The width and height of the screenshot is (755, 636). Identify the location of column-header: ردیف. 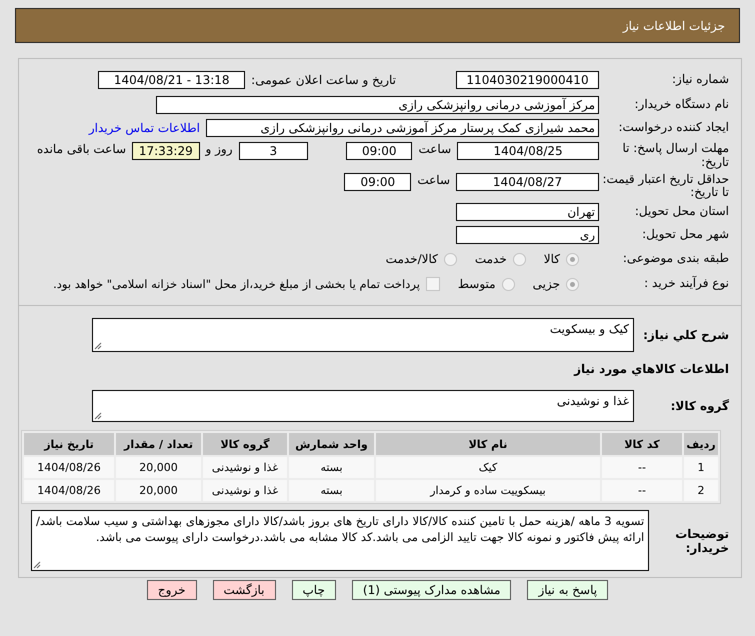
(701, 444).